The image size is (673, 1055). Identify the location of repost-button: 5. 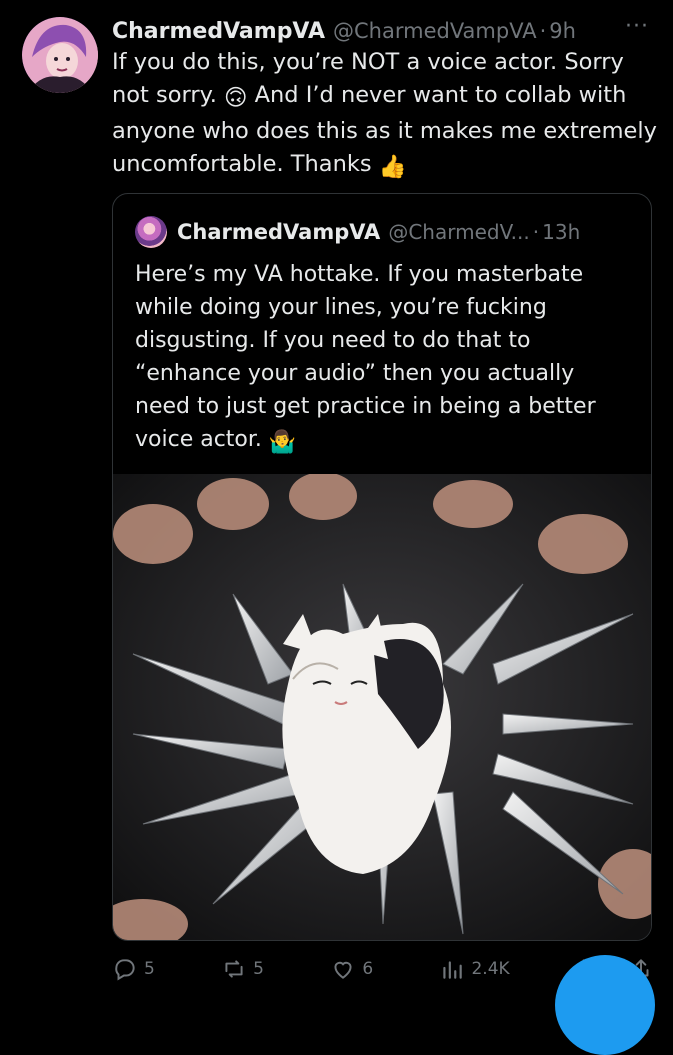
(242, 969).